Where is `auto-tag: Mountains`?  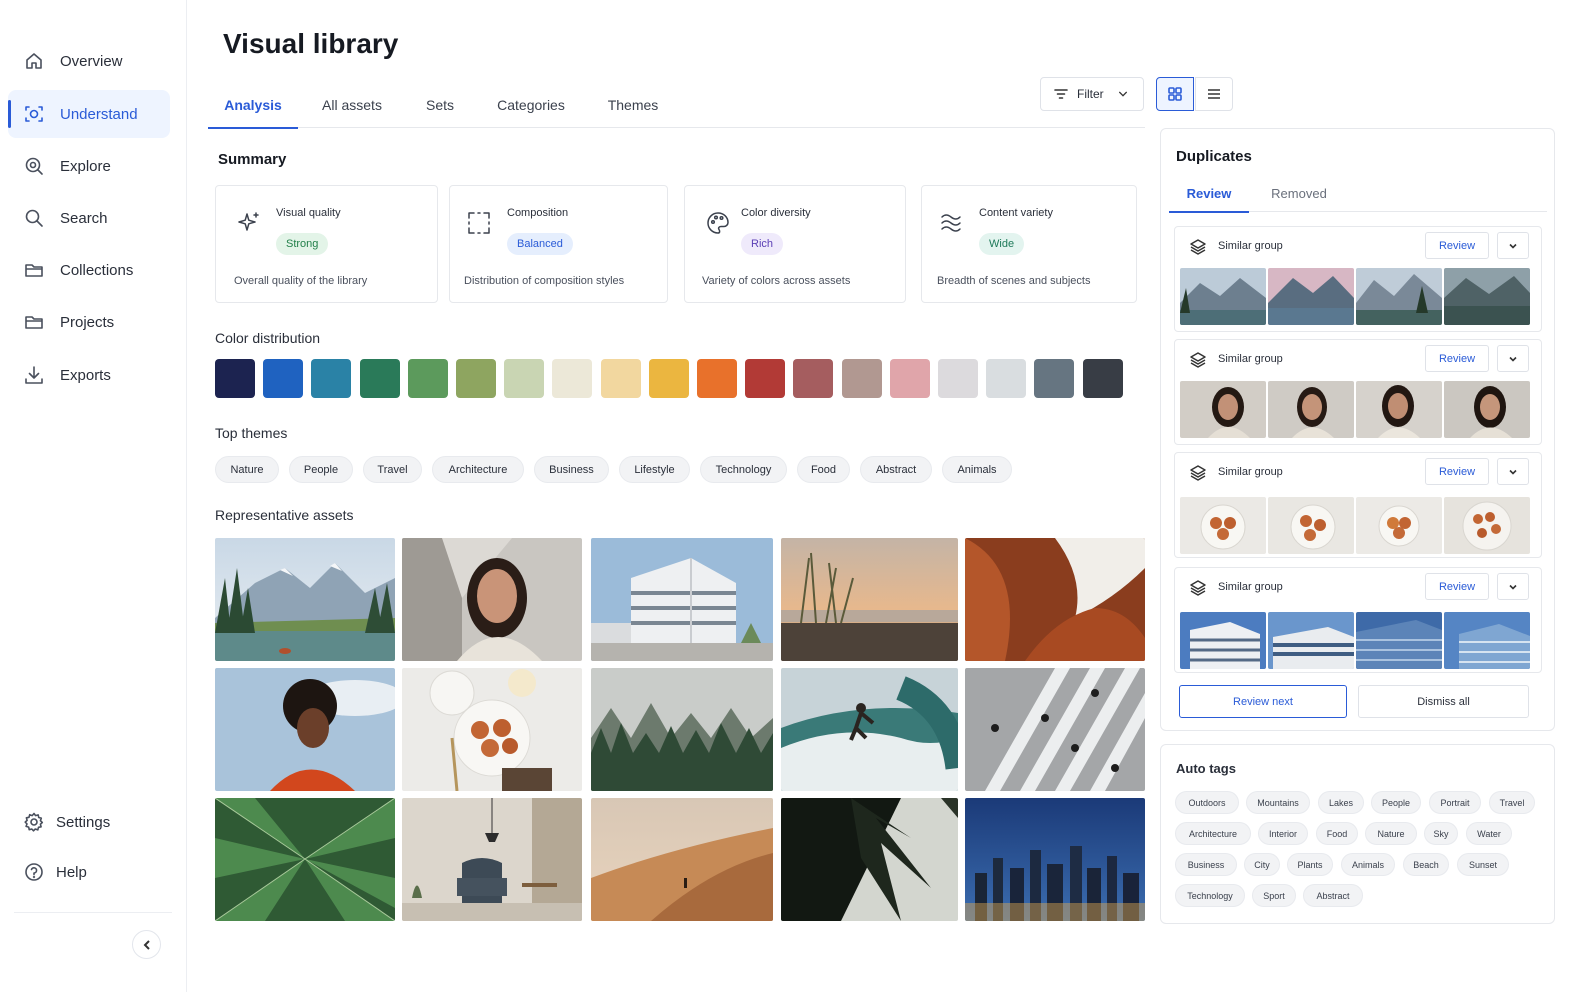
auto-tag: Mountains is located at coordinates (1278, 802).